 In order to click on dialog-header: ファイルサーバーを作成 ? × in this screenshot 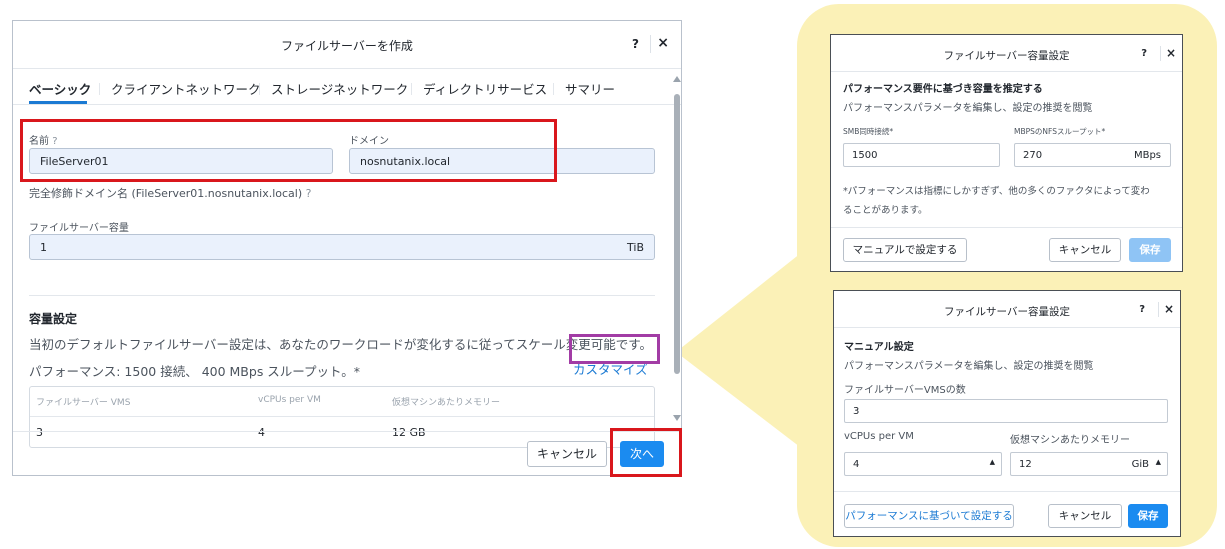, I will do `click(347, 45)`.